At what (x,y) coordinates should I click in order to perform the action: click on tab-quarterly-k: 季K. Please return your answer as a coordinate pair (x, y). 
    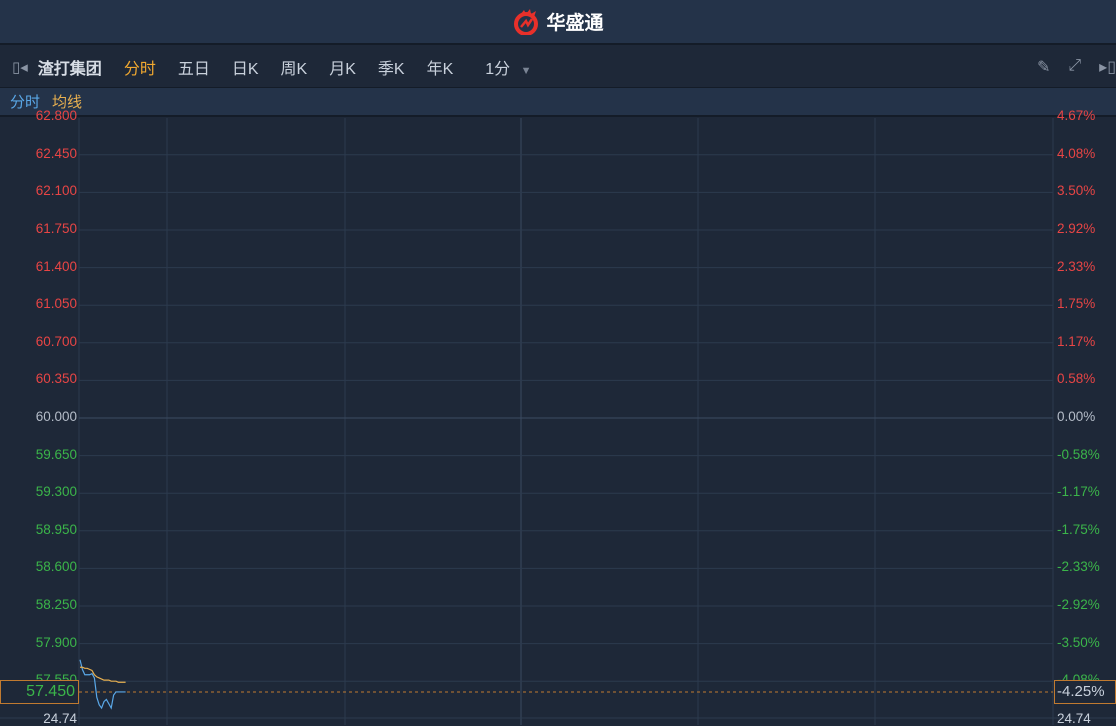
    Looking at the image, I should click on (391, 67).